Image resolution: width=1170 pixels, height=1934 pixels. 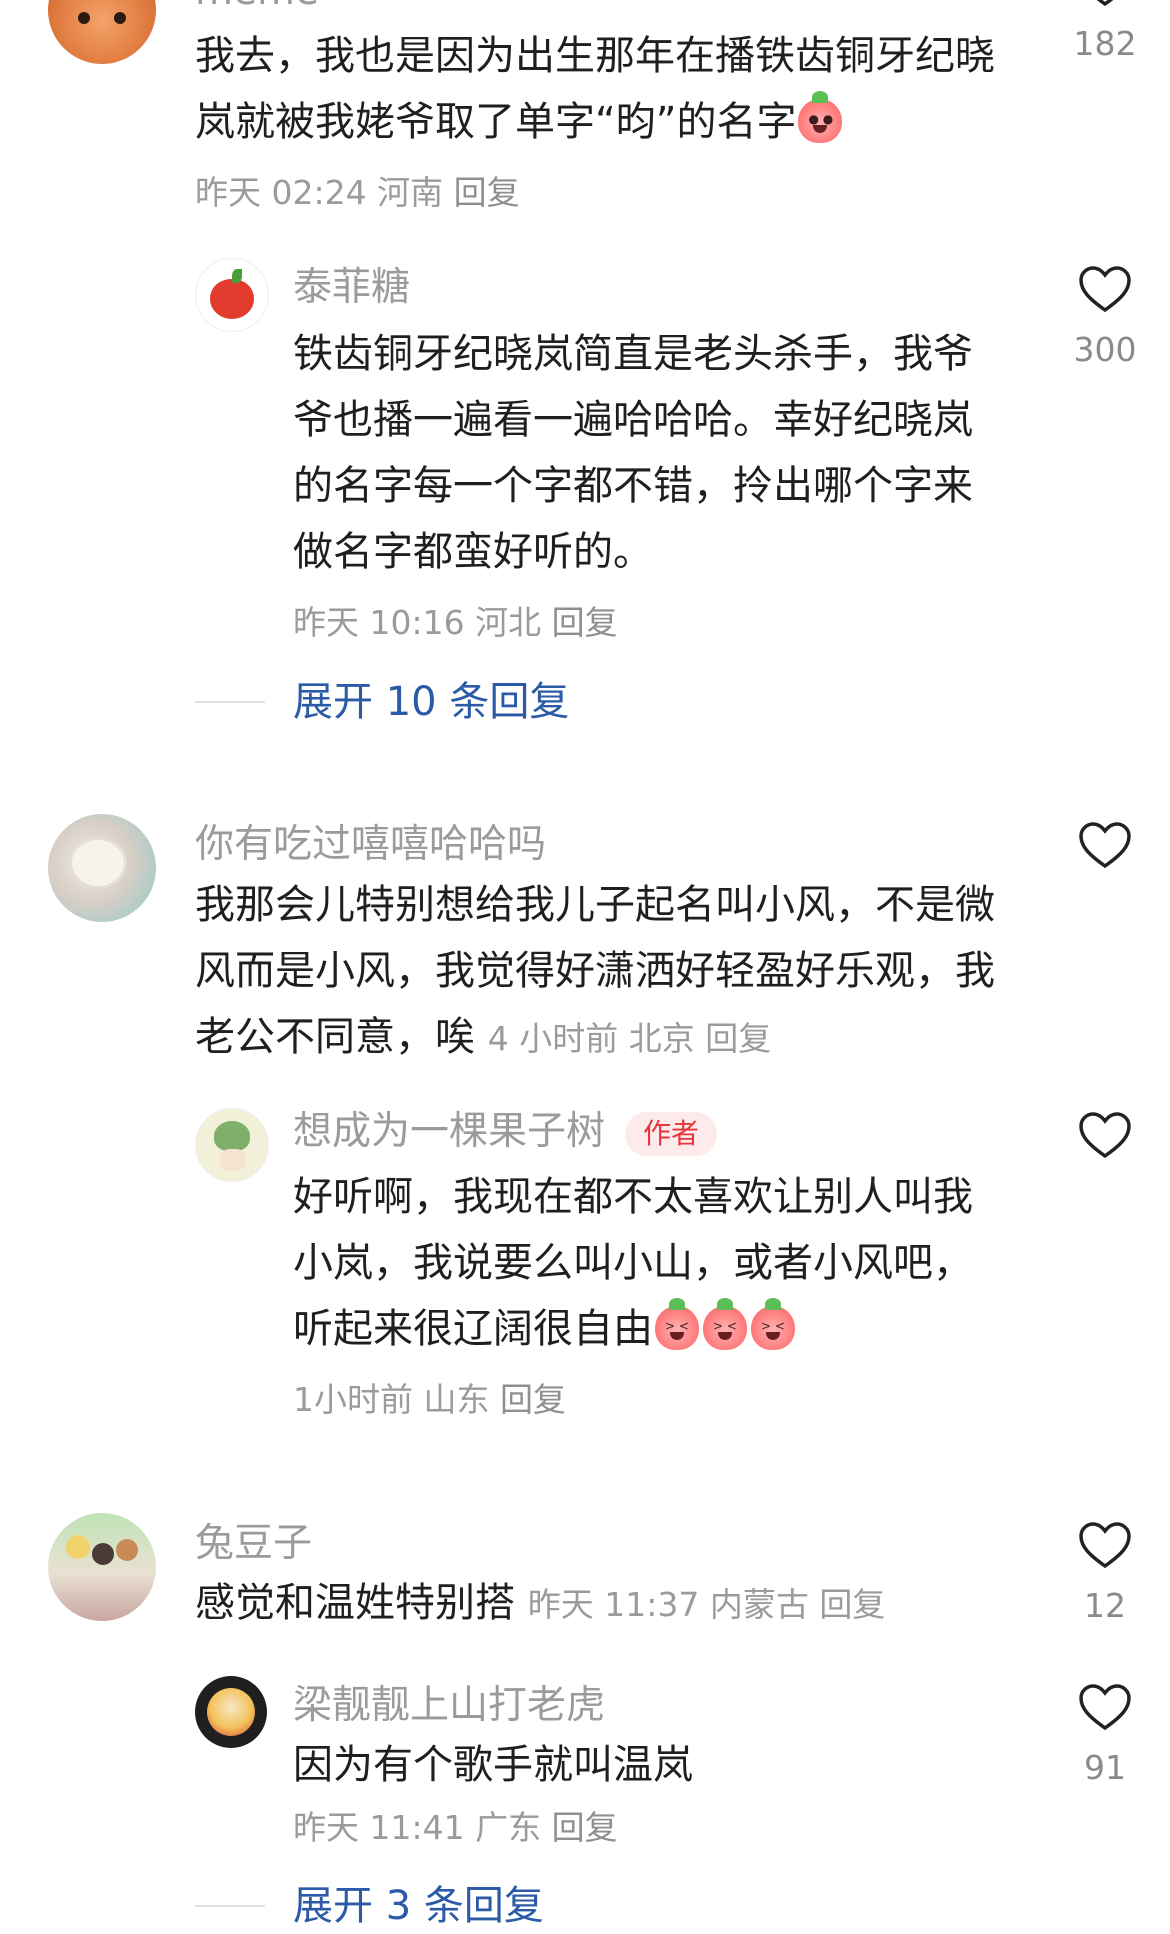 I want to click on like-count: 182, so click(x=1105, y=43).